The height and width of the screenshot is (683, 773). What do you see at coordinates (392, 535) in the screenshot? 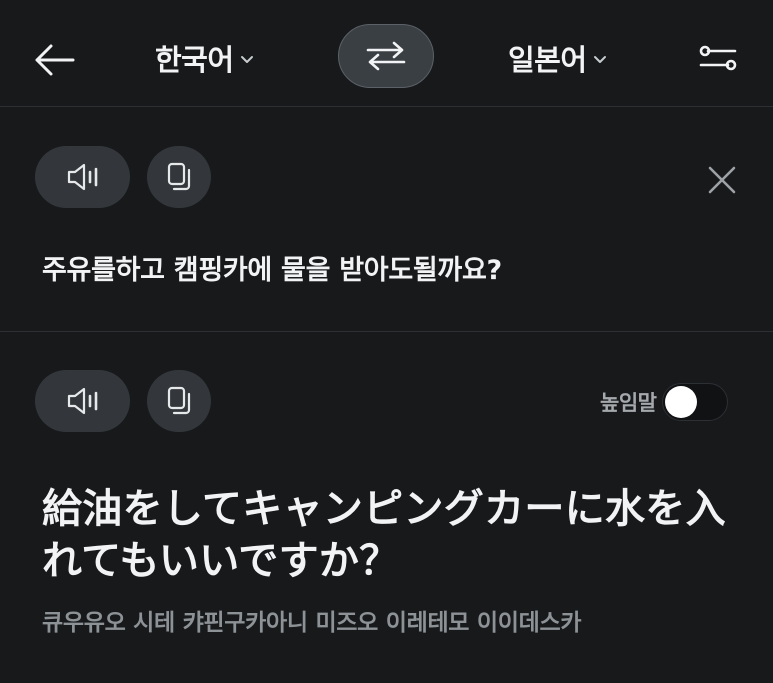
I see `translated-text: 給油をしてキャンピングカーに水を入れてもいいですか？` at bounding box center [392, 535].